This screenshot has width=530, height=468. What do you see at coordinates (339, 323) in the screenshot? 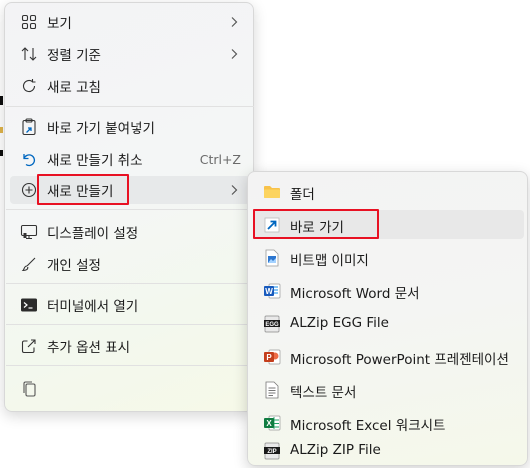
I see `submenu-item-label: ALZip EGG File` at bounding box center [339, 323].